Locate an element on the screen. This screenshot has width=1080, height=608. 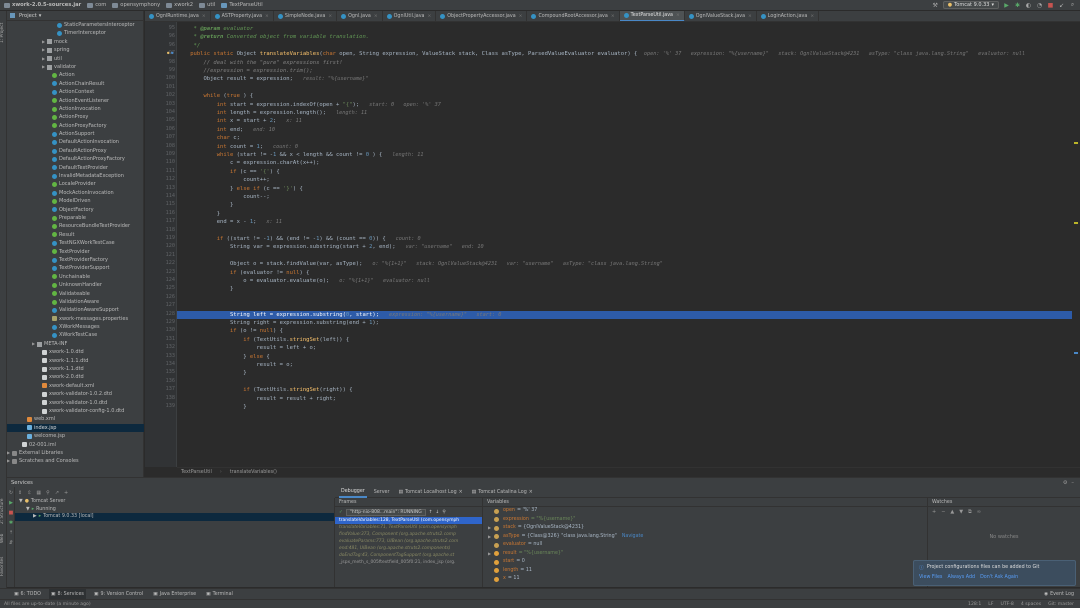
tree-item: ResourceBundleTextProvider is located at coordinates (75, 226).